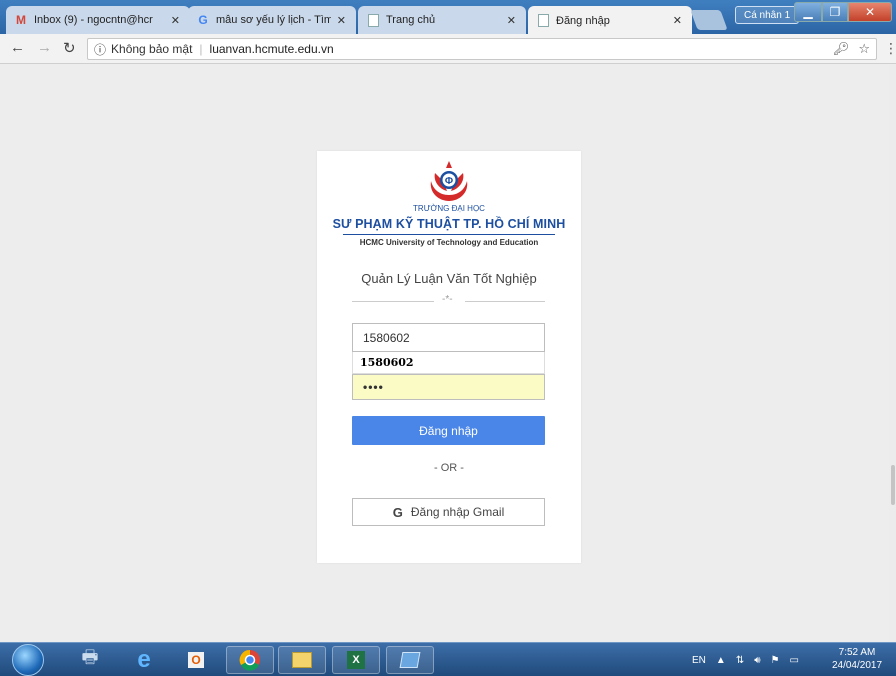  What do you see at coordinates (93, 20) in the screenshot?
I see `tab-title: Inbox (9) - ngocntn@hcr` at bounding box center [93, 20].